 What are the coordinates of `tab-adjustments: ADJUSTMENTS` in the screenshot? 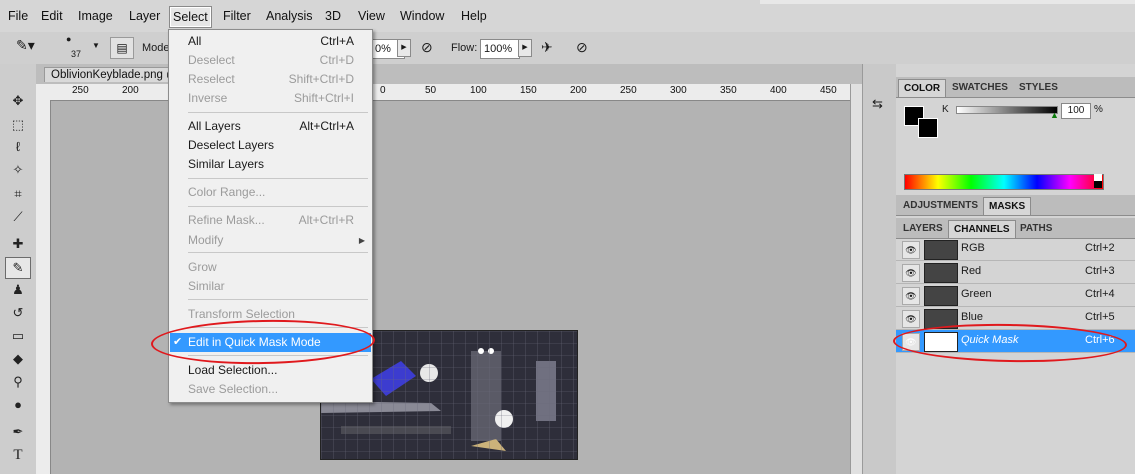 It's located at (940, 205).